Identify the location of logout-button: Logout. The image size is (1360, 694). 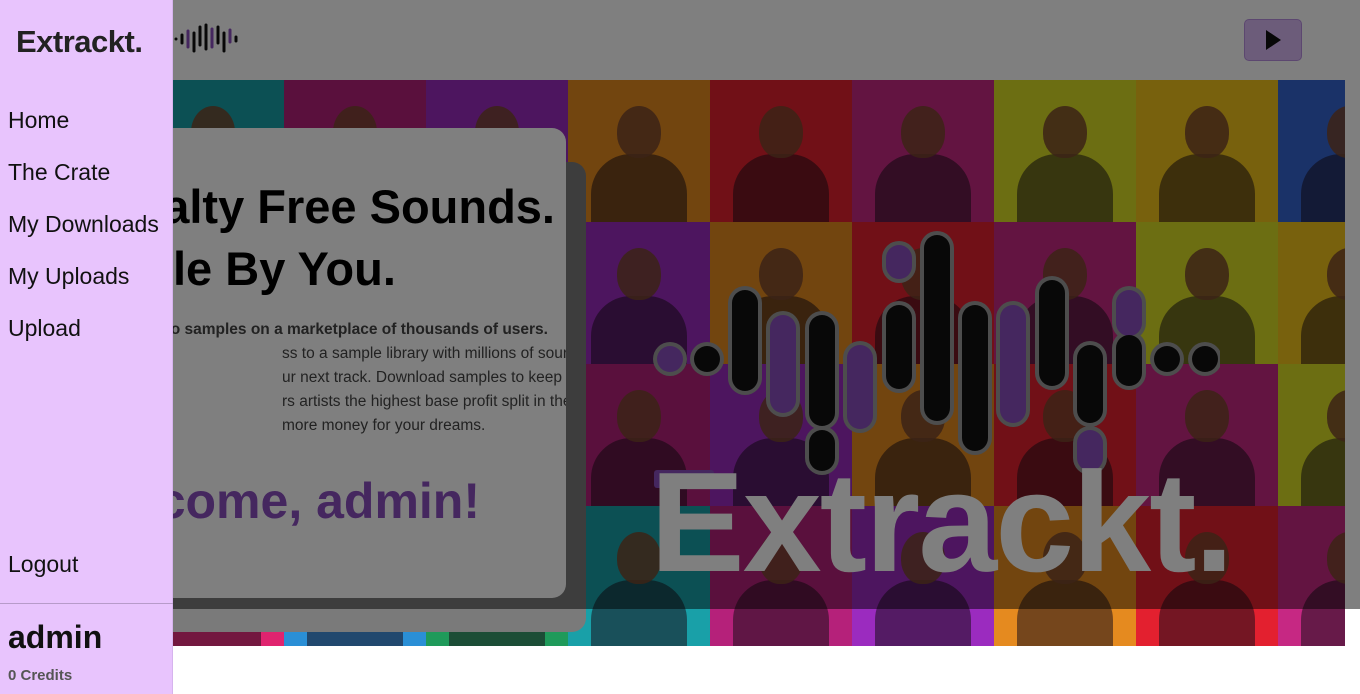
(43, 564).